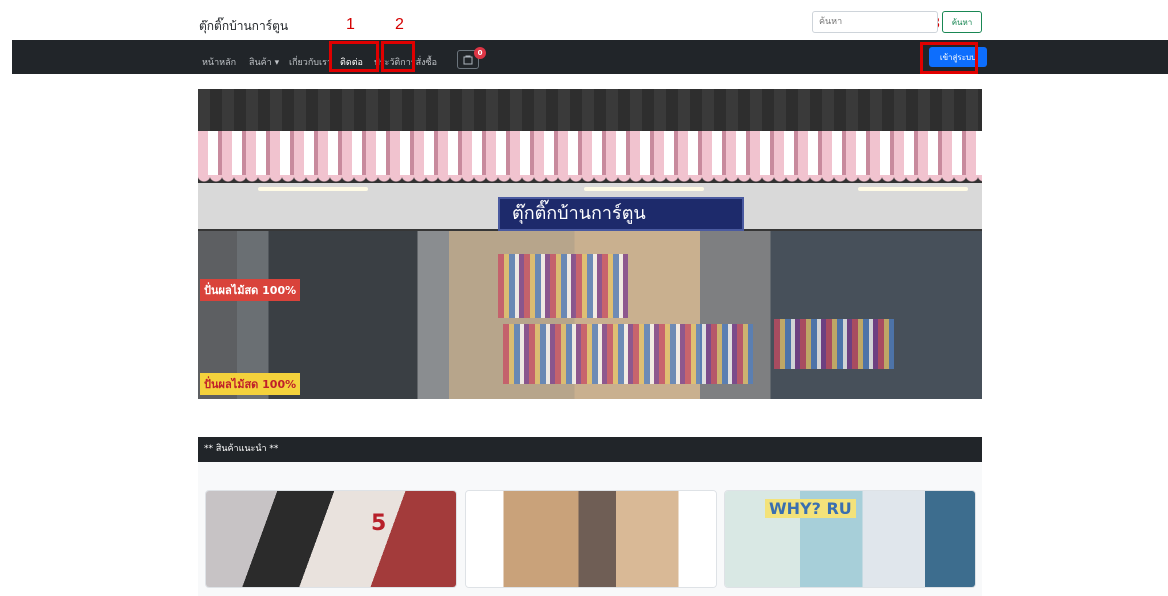 The width and height of the screenshot is (1168, 596). Describe the element at coordinates (399, 24) in the screenshot. I see `annotation-2: 2` at that location.